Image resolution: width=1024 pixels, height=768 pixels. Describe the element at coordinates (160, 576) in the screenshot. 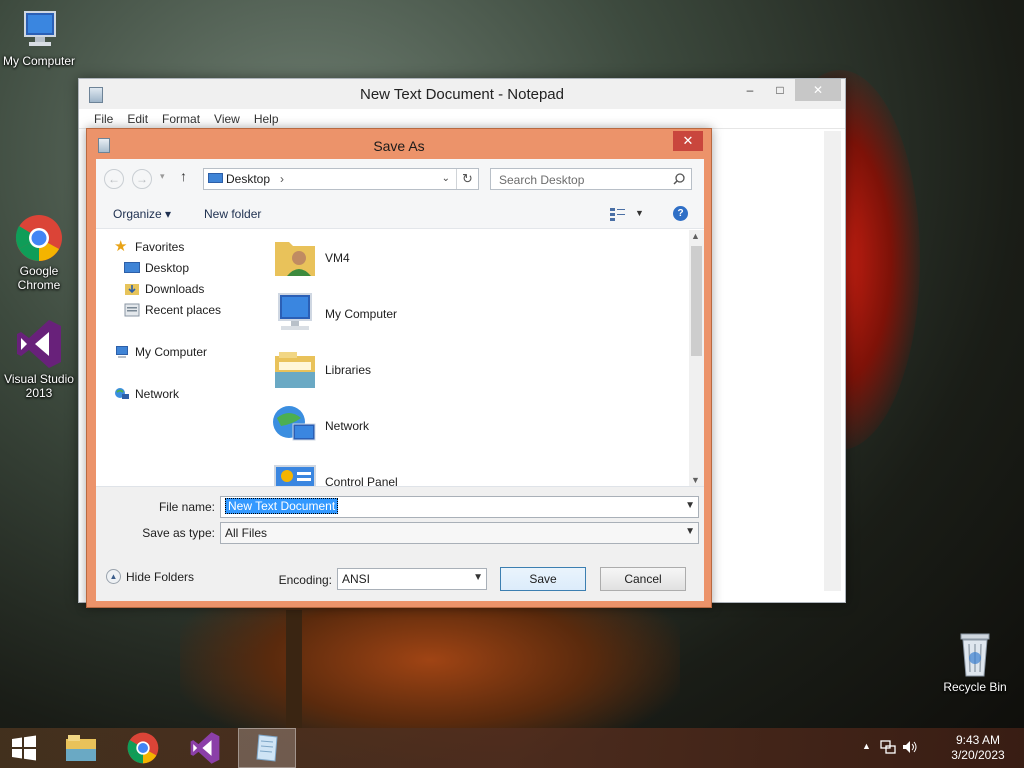

I see `hide-folders-label: Hide Folders` at that location.